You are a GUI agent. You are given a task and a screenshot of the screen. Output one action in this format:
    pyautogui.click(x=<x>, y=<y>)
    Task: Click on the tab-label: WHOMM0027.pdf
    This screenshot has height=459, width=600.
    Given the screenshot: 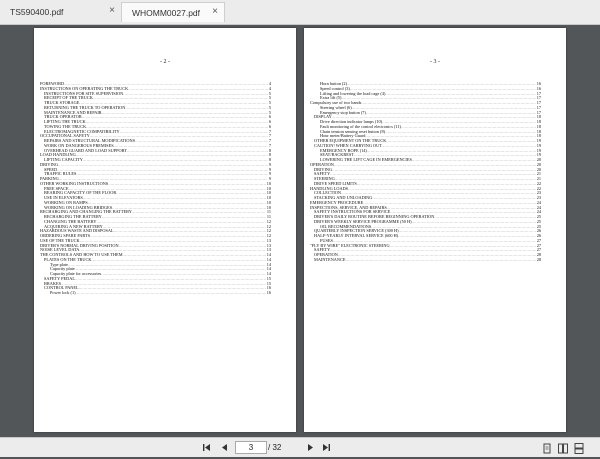 What is the action you would take?
    pyautogui.click(x=166, y=12)
    